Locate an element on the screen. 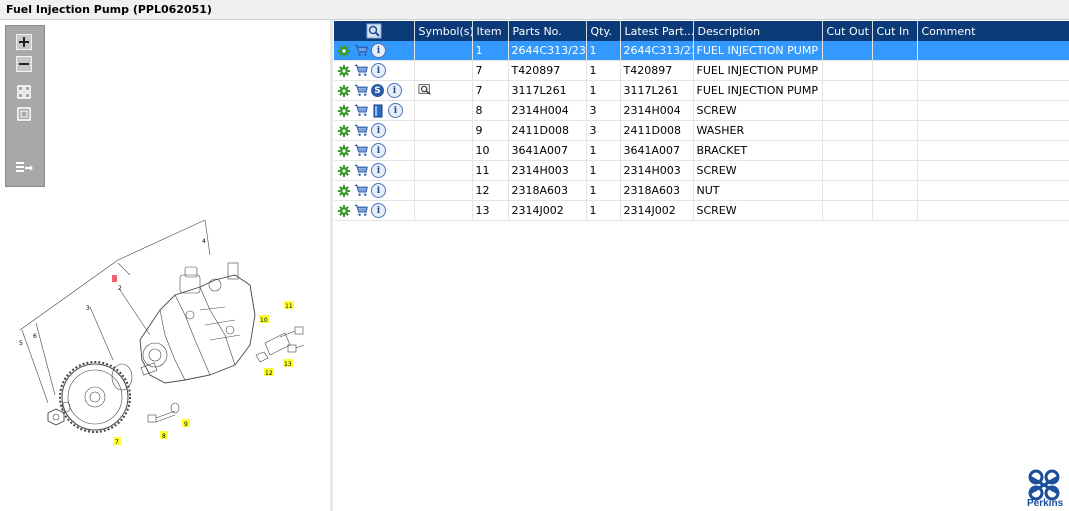 The width and height of the screenshot is (1069, 511). row-parts-no-cell: 2411D008 is located at coordinates (547, 130).